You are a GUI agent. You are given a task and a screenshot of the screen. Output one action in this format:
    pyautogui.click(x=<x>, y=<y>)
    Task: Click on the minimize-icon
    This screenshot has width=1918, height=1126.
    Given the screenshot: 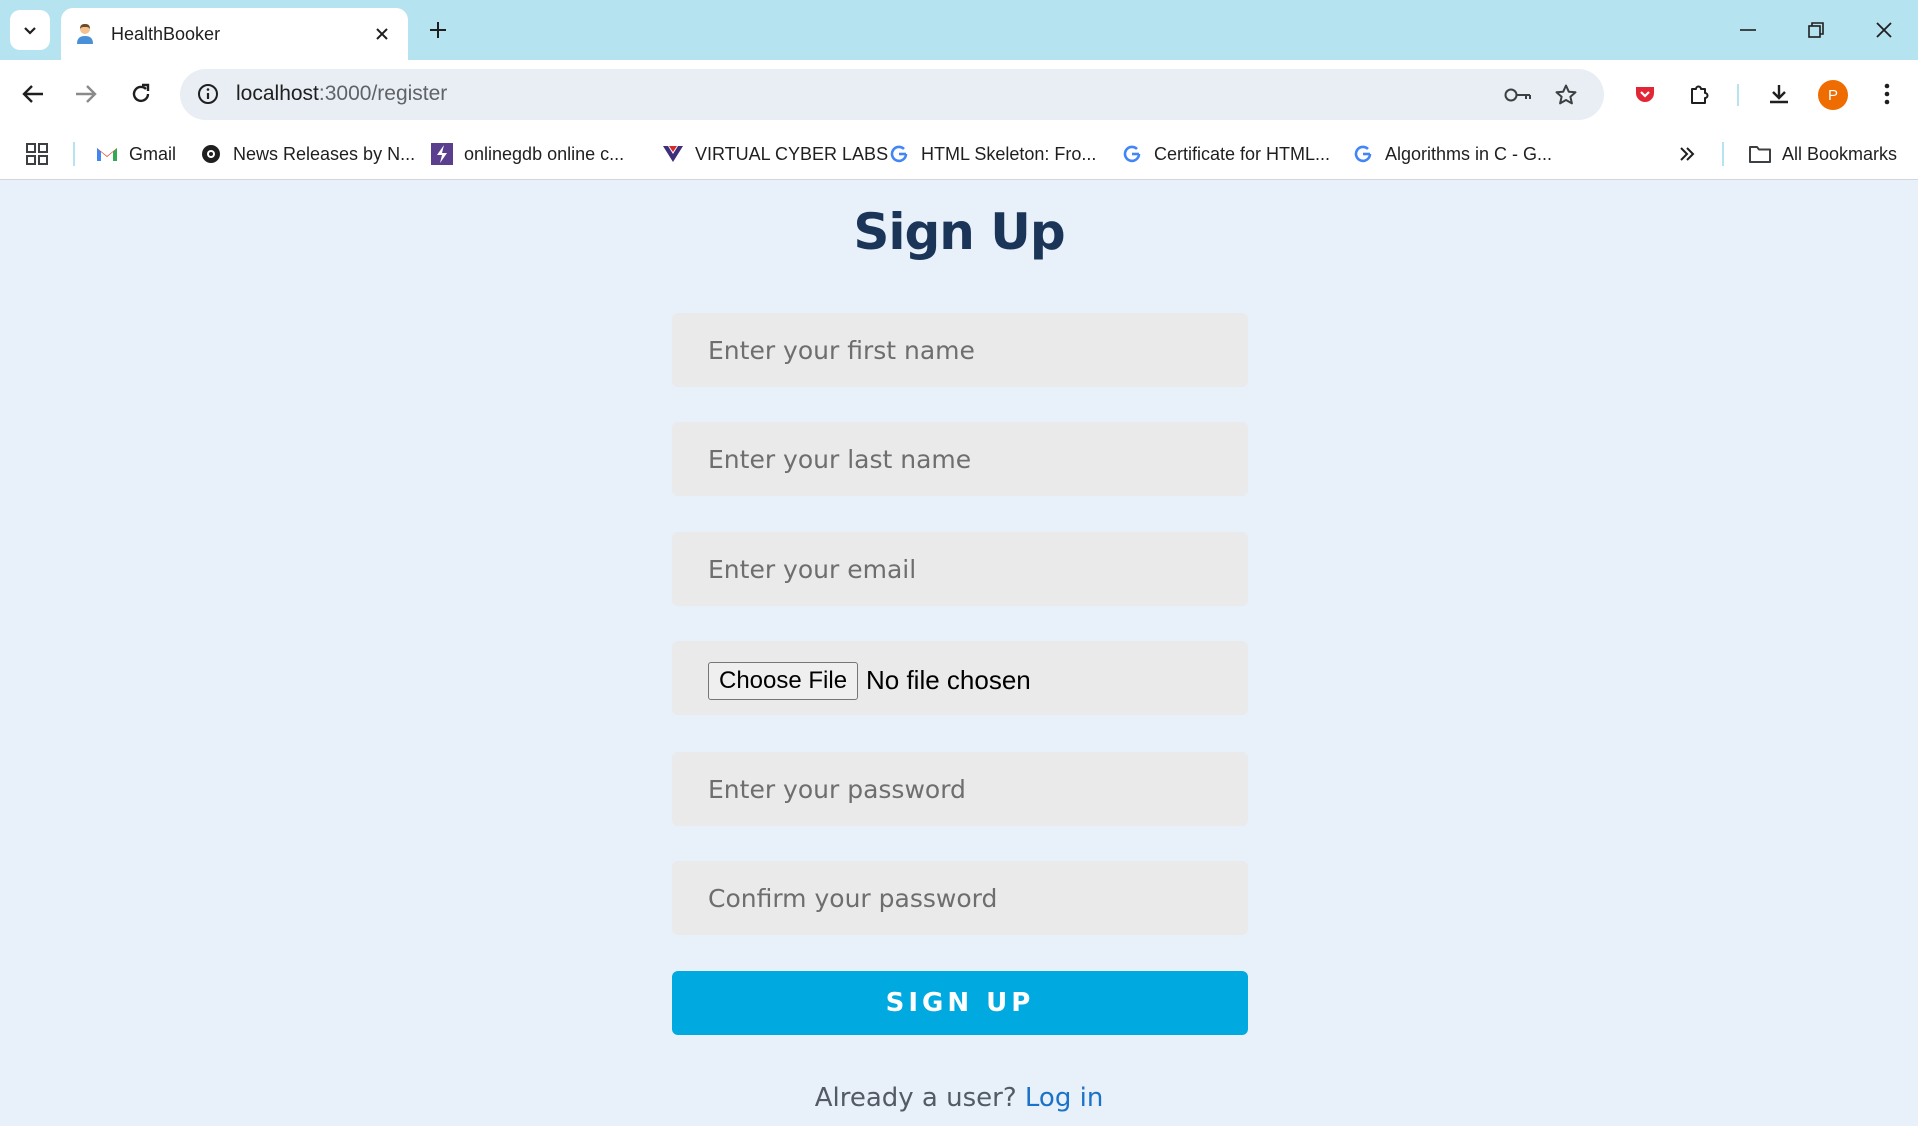 What is the action you would take?
    pyautogui.click(x=1748, y=30)
    